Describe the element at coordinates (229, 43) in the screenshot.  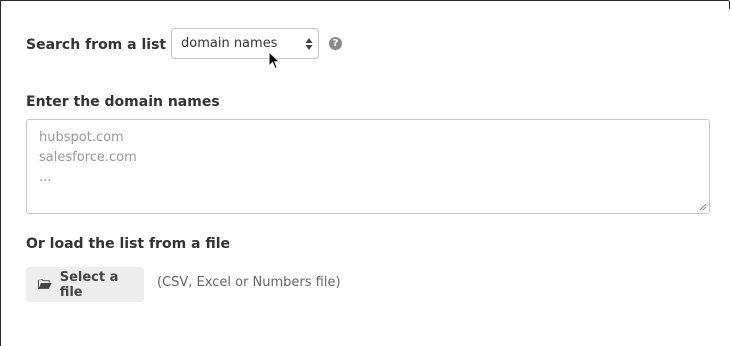
I see `select-value: domain names` at that location.